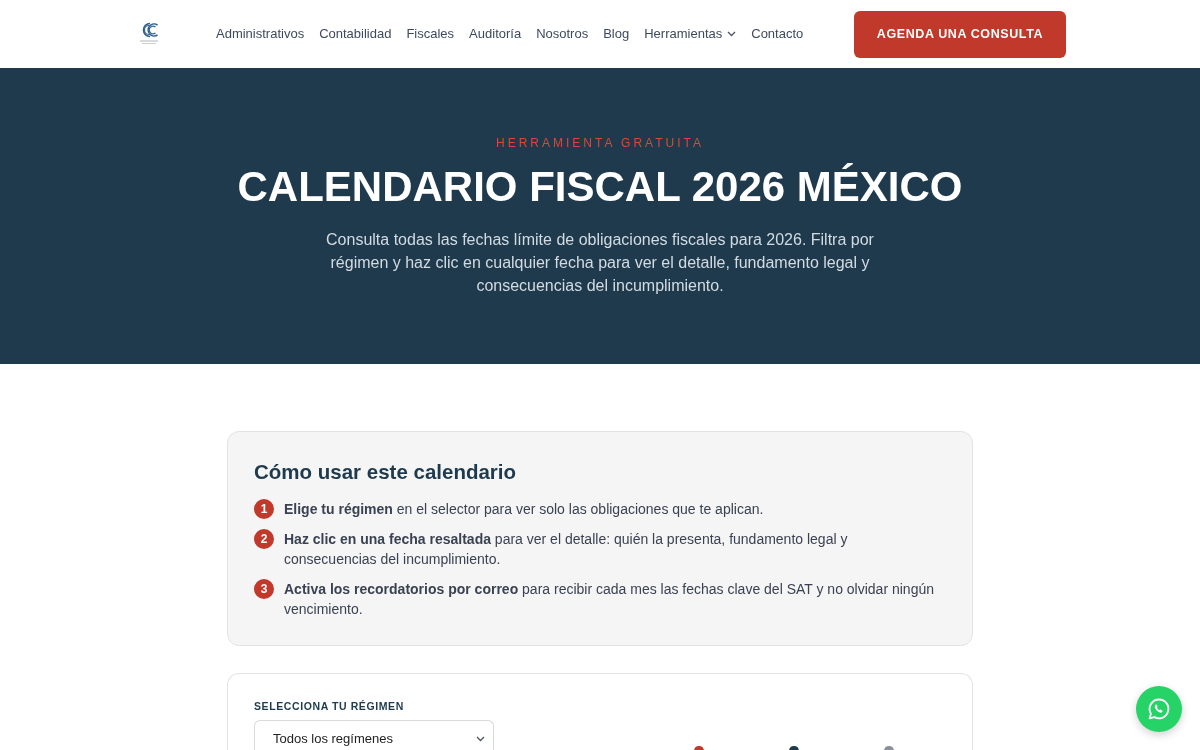 This screenshot has width=1200, height=750. Describe the element at coordinates (495, 34) in the screenshot. I see `nav-link: Auditoría` at that location.